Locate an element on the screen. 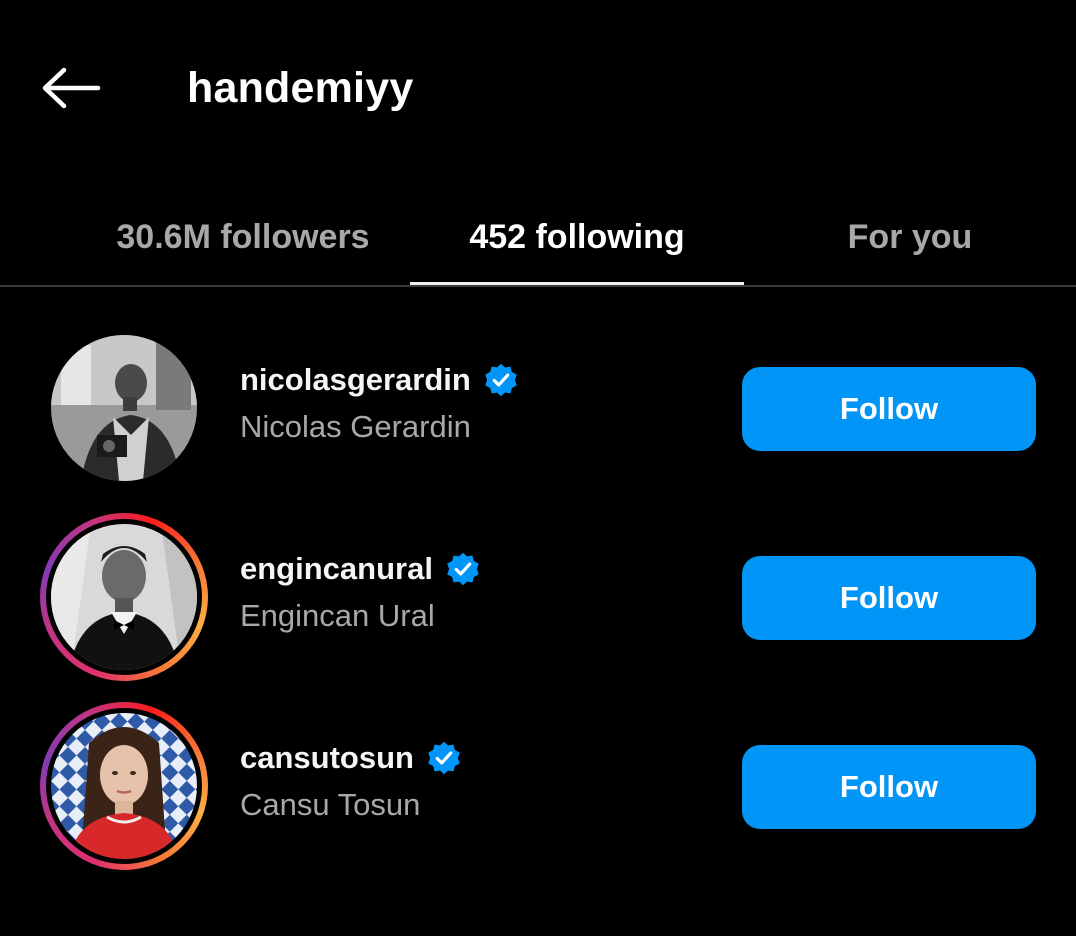  tabs-divider is located at coordinates (538, 286).